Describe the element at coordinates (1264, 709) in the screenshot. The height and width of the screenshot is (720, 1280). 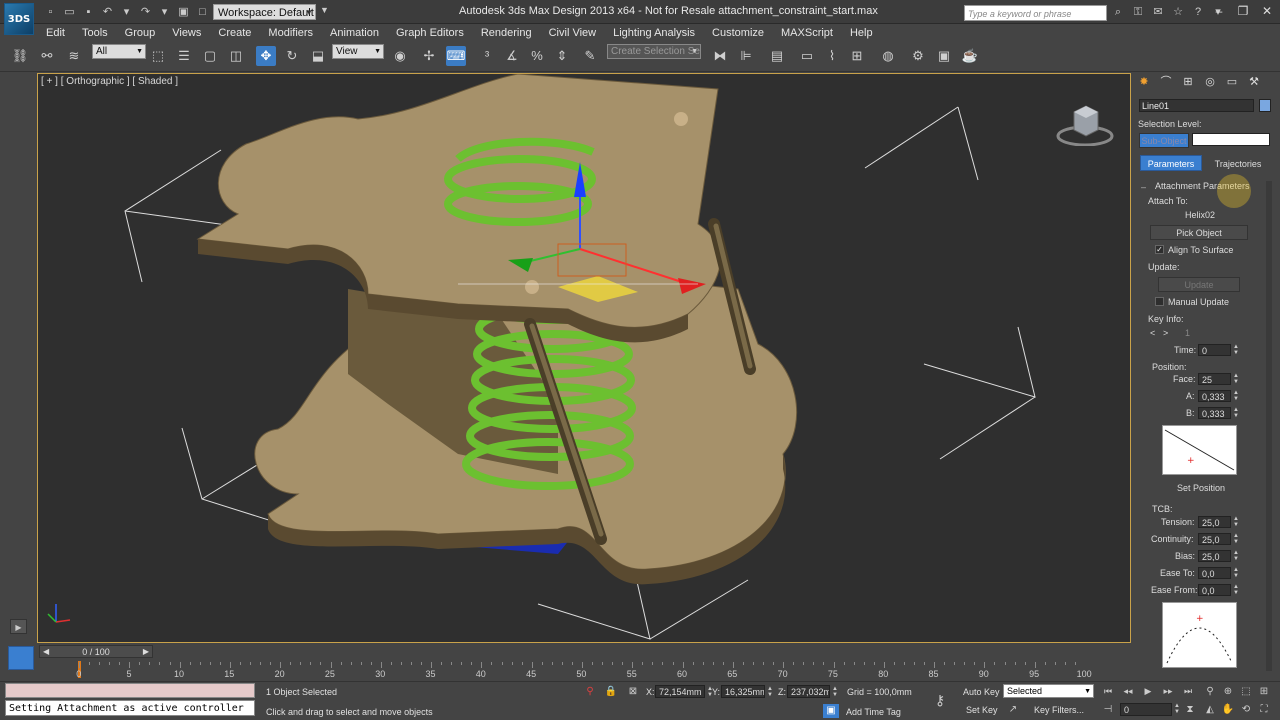
I see `maximize-viewport-icon: ⛶` at that location.